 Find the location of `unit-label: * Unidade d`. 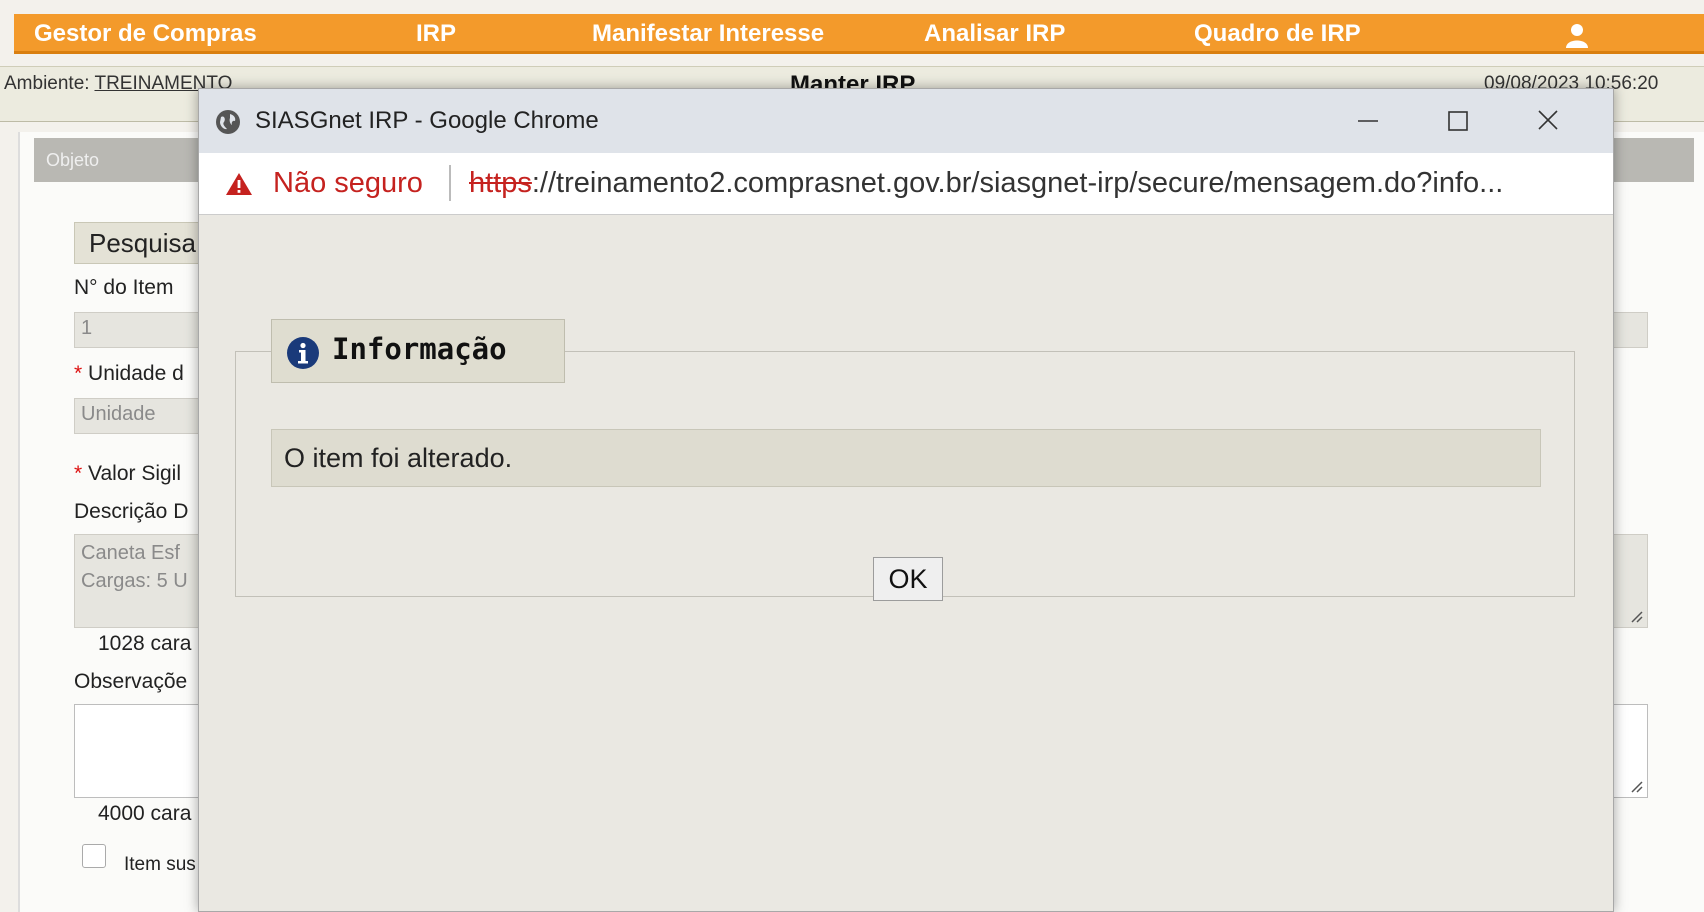

unit-label: * Unidade d is located at coordinates (129, 373).